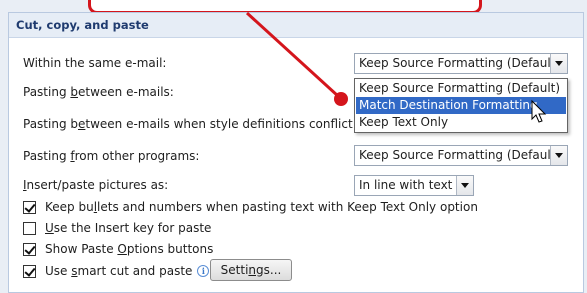  What do you see at coordinates (29, 249) in the screenshot?
I see `checkbox-paste-options` at bounding box center [29, 249].